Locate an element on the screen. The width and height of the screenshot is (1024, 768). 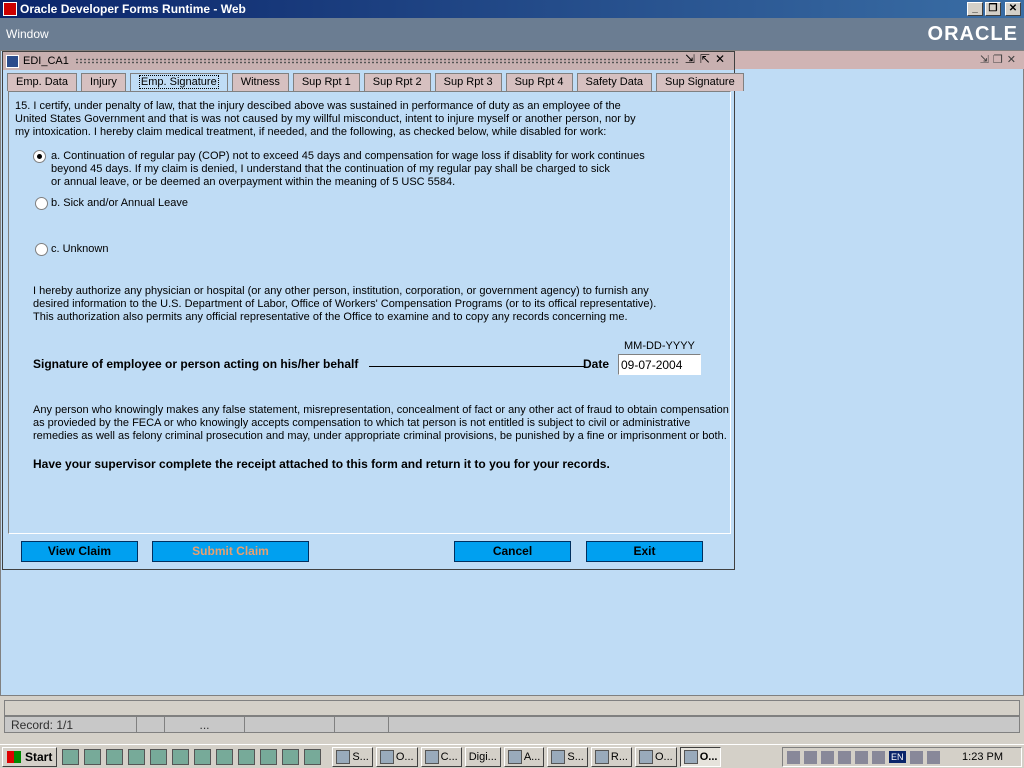
mdi-window-strip: ⇲❐✕ is located at coordinates (879, 60).